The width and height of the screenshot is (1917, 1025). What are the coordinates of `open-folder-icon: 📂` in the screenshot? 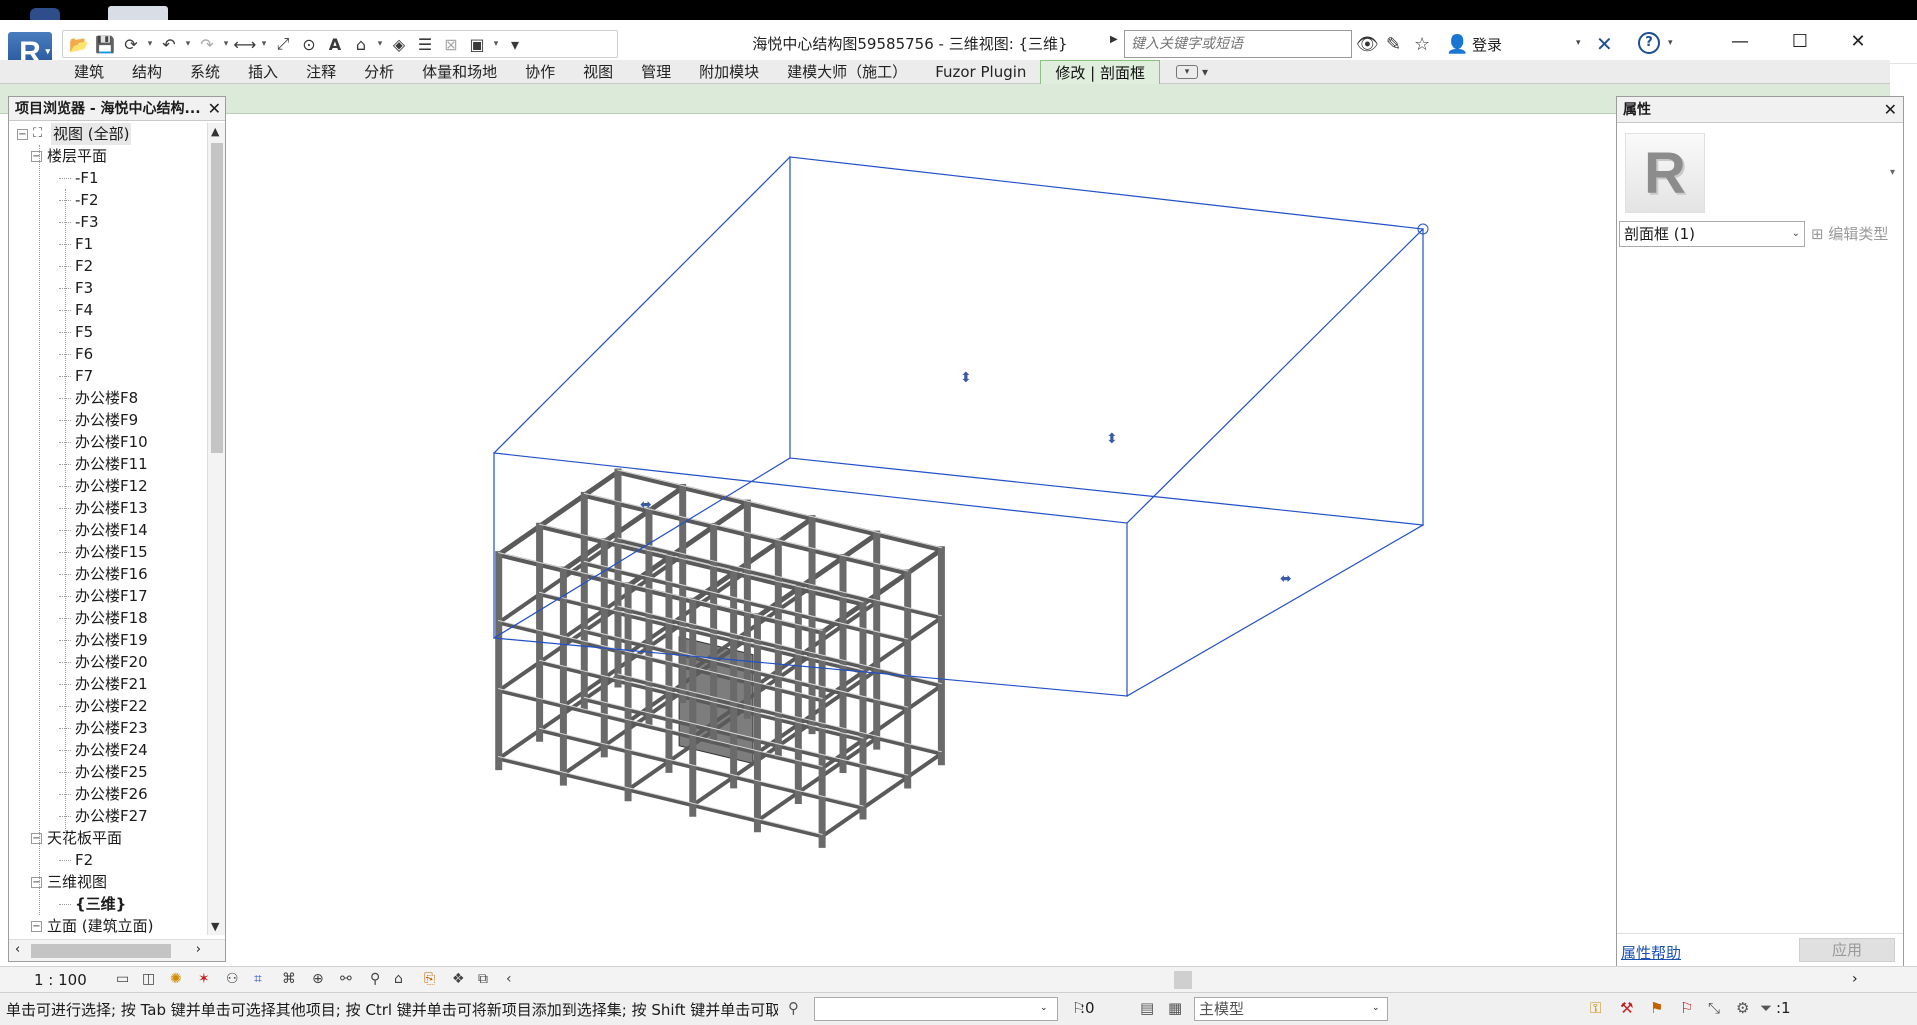 It's located at (79, 44).